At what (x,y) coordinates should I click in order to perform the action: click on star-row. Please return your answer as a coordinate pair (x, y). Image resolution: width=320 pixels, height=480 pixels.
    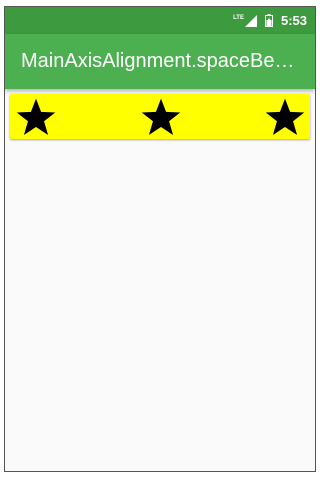
    Looking at the image, I should click on (160, 116).